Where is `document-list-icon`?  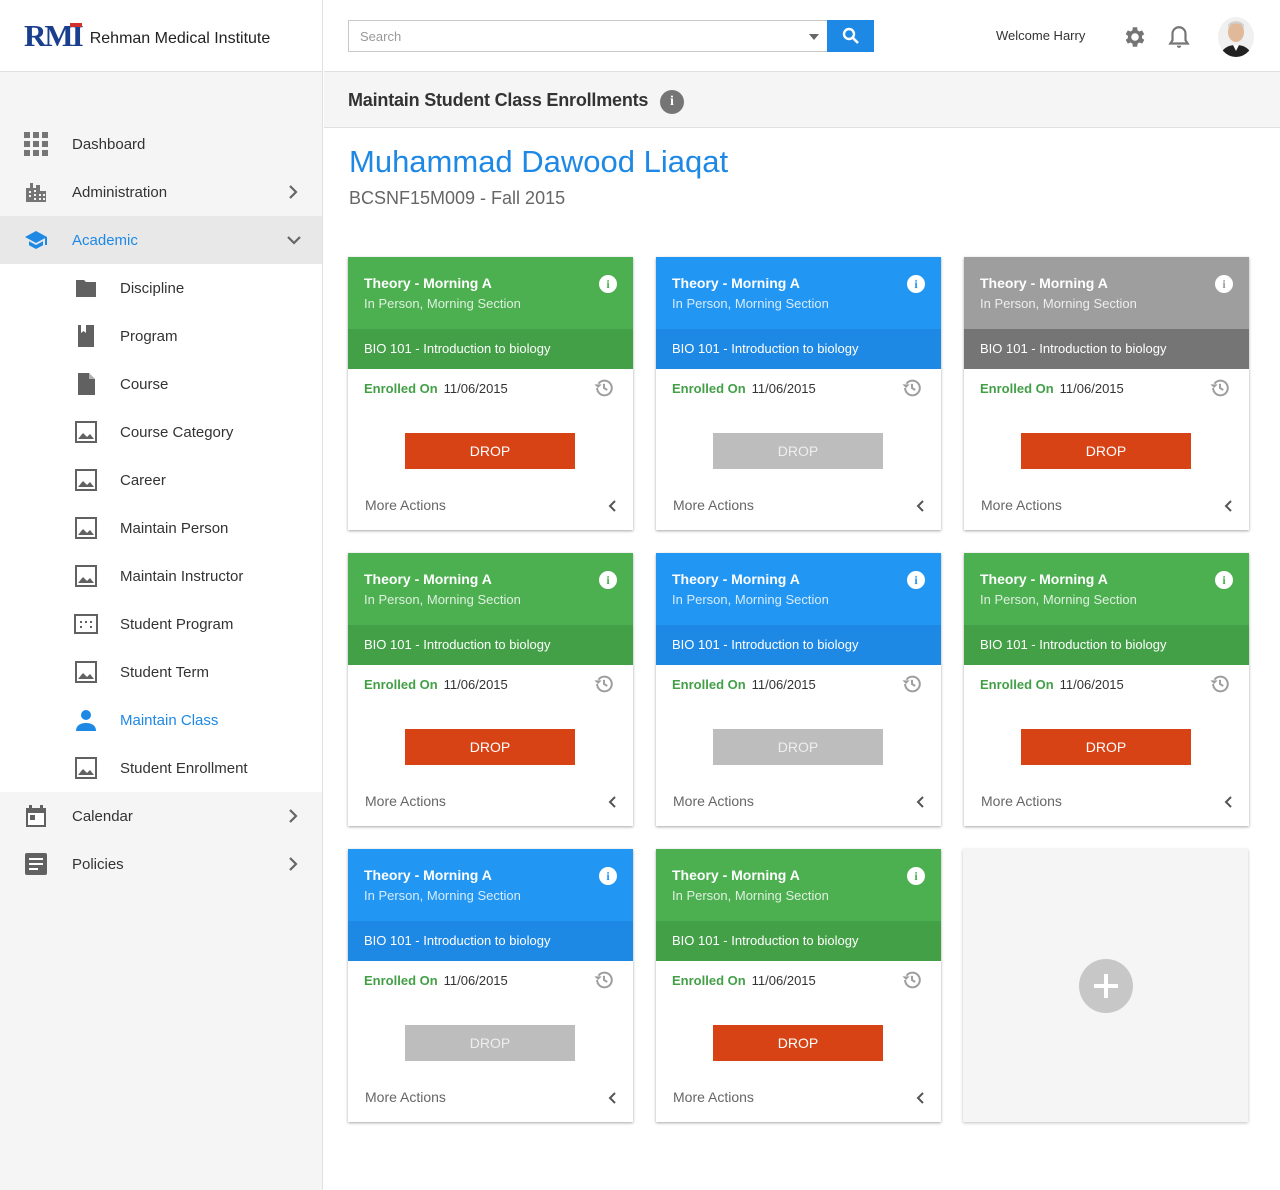 document-list-icon is located at coordinates (36, 864).